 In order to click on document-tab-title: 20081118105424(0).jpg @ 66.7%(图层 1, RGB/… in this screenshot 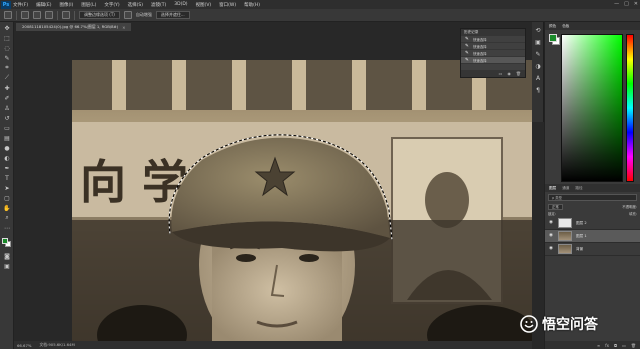, I will do `click(70, 26)`.